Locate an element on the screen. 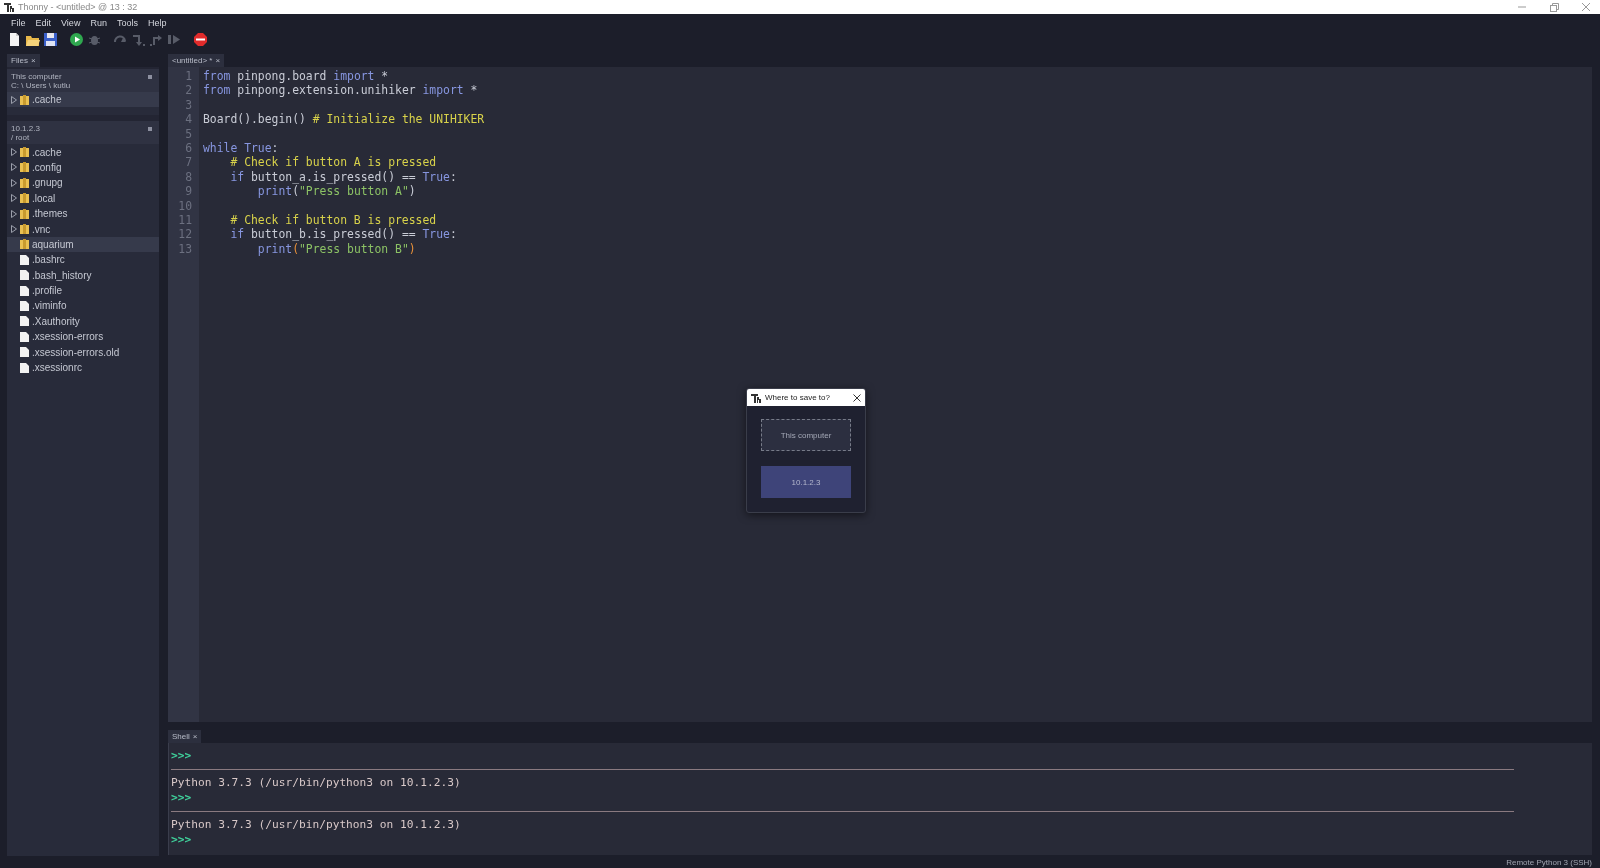 The image size is (1600, 868). line-number: 7 is located at coordinates (188, 162).